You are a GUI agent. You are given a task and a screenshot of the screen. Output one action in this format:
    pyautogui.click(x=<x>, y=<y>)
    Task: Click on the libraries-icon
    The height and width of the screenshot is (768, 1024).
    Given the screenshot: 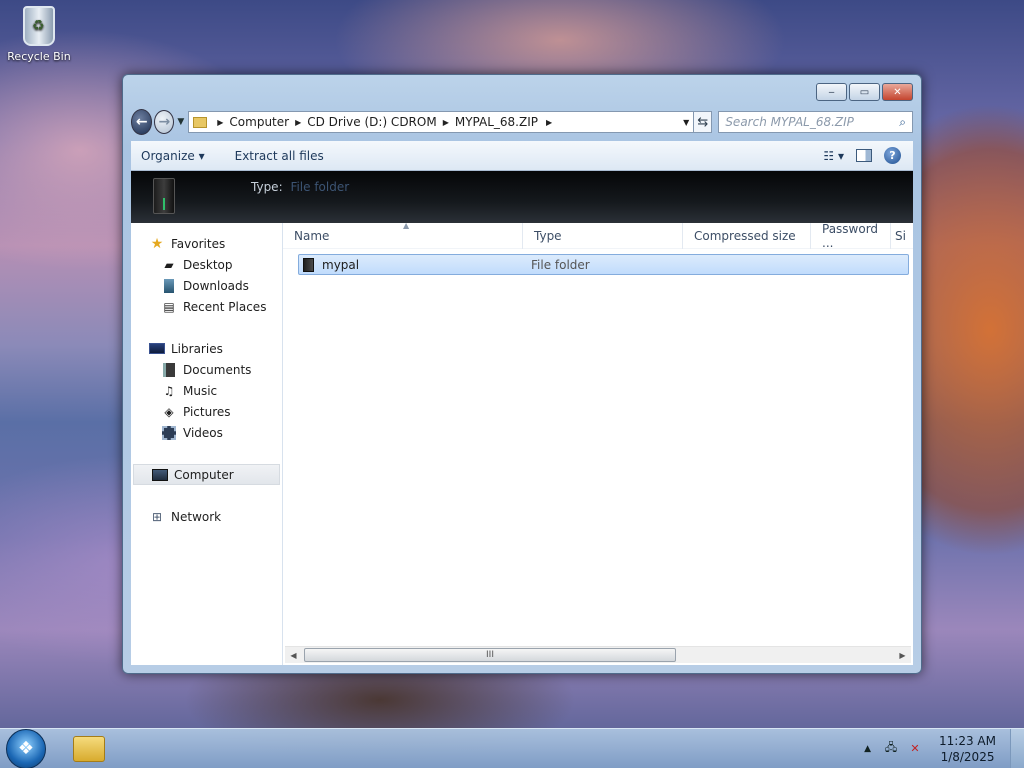 What is the action you would take?
    pyautogui.click(x=157, y=349)
    